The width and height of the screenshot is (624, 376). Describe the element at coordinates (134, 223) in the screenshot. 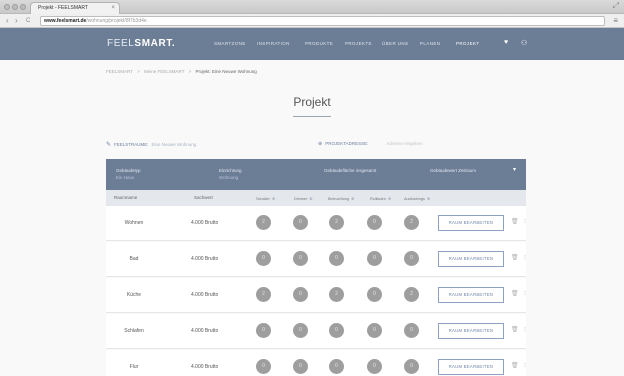

I see `room-name: Wohnen` at that location.